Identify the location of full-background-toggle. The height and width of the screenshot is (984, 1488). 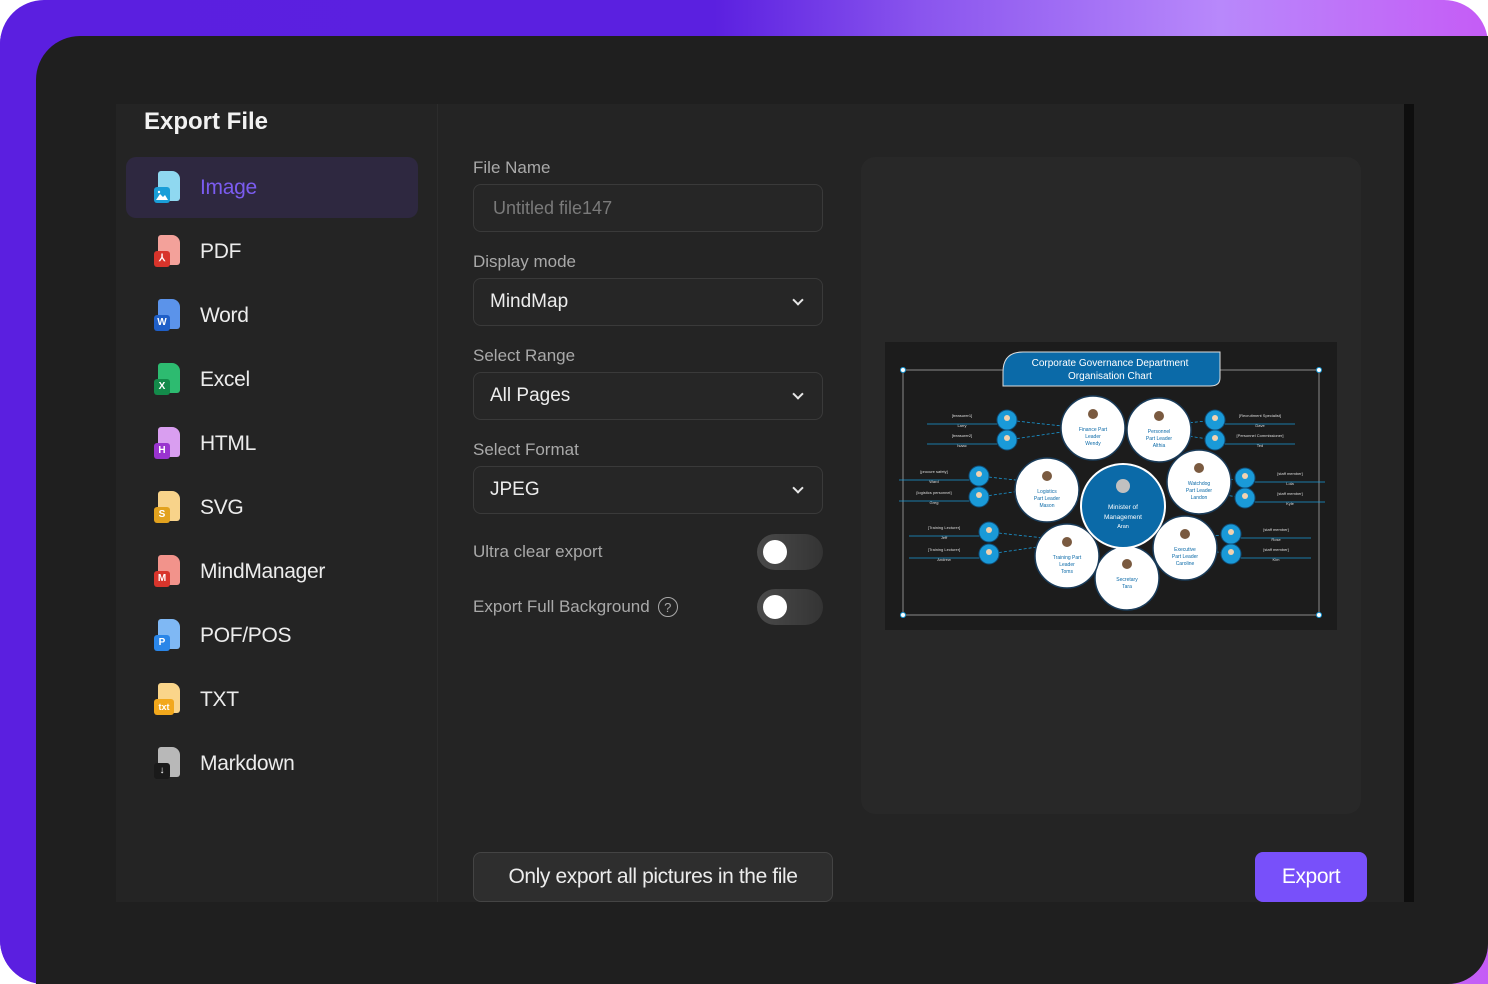
(790, 607).